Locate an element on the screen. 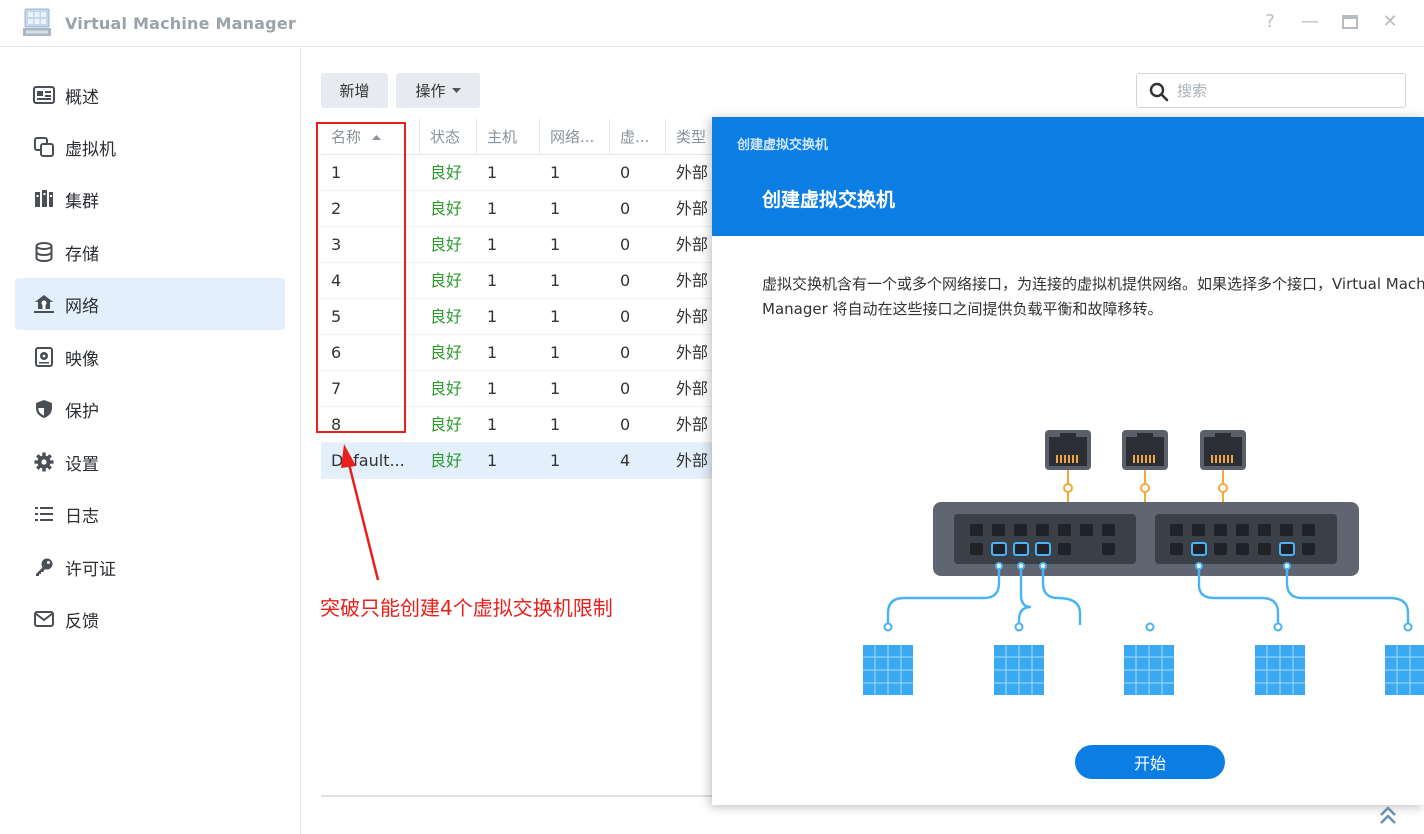 This screenshot has height=834, width=1424. minimize-icon: — is located at coordinates (1310, 22).